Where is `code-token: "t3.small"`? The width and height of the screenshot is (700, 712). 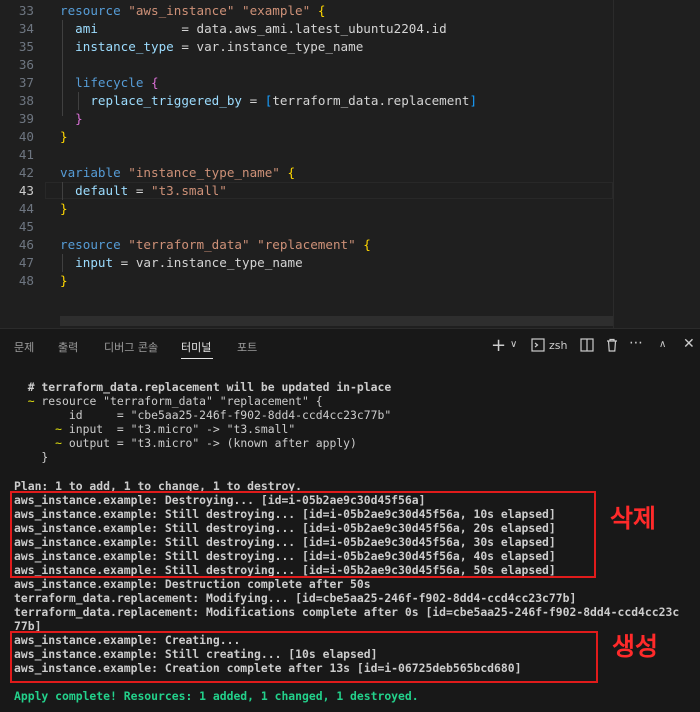
code-token: "t3.small" is located at coordinates (189, 190).